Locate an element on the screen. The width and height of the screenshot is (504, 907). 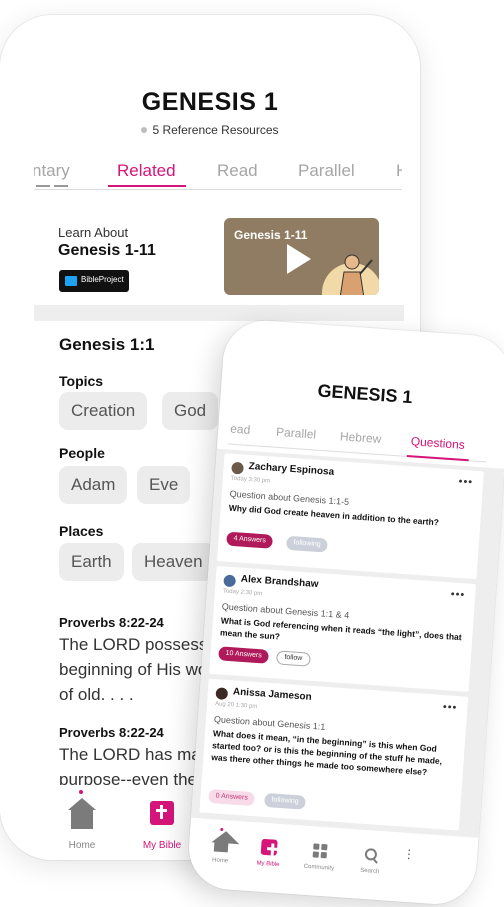
follow-button: follow is located at coordinates (293, 658).